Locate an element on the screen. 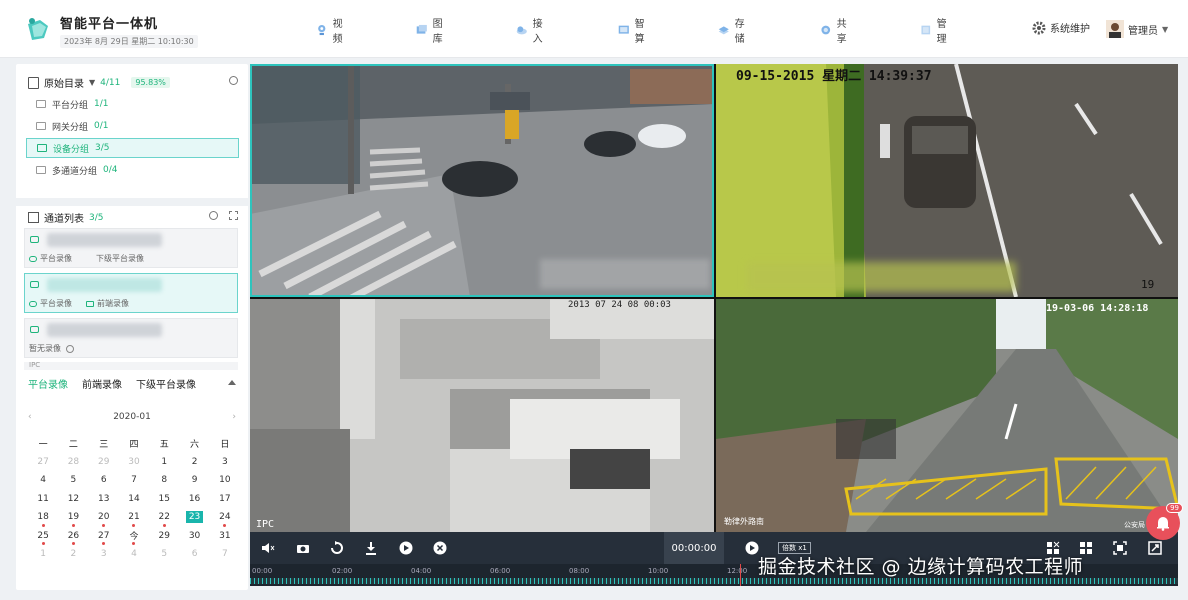 The width and height of the screenshot is (1188, 600). calendar-day: 9 is located at coordinates (194, 480).